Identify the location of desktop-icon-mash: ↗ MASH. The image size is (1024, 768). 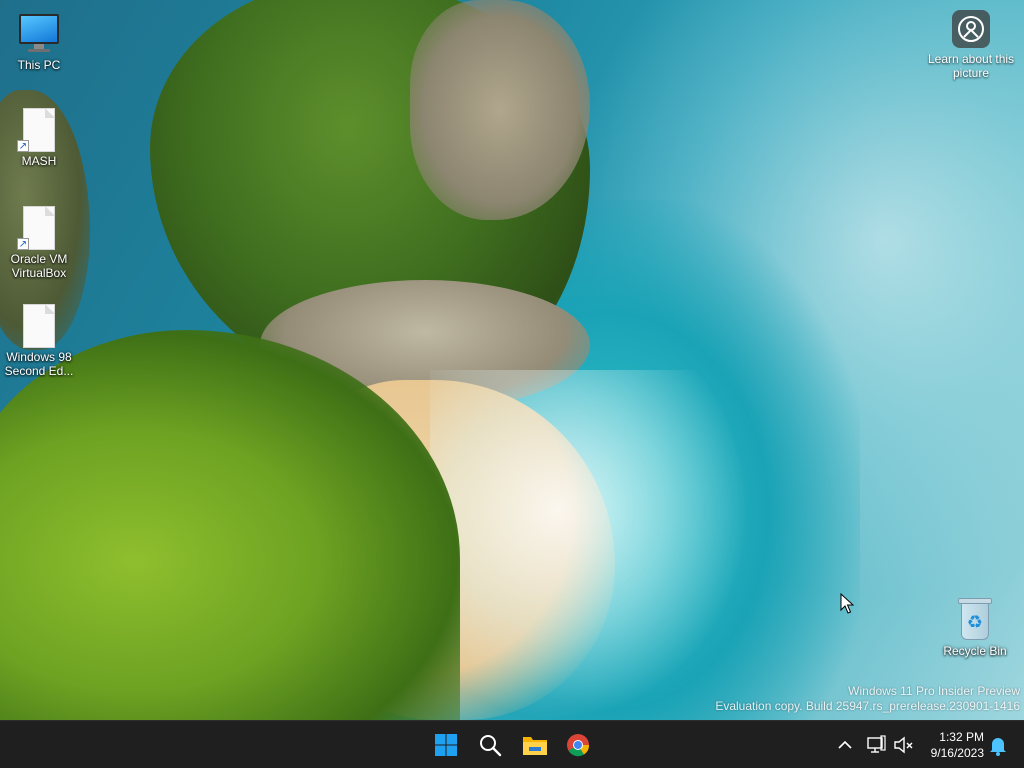
(39, 138).